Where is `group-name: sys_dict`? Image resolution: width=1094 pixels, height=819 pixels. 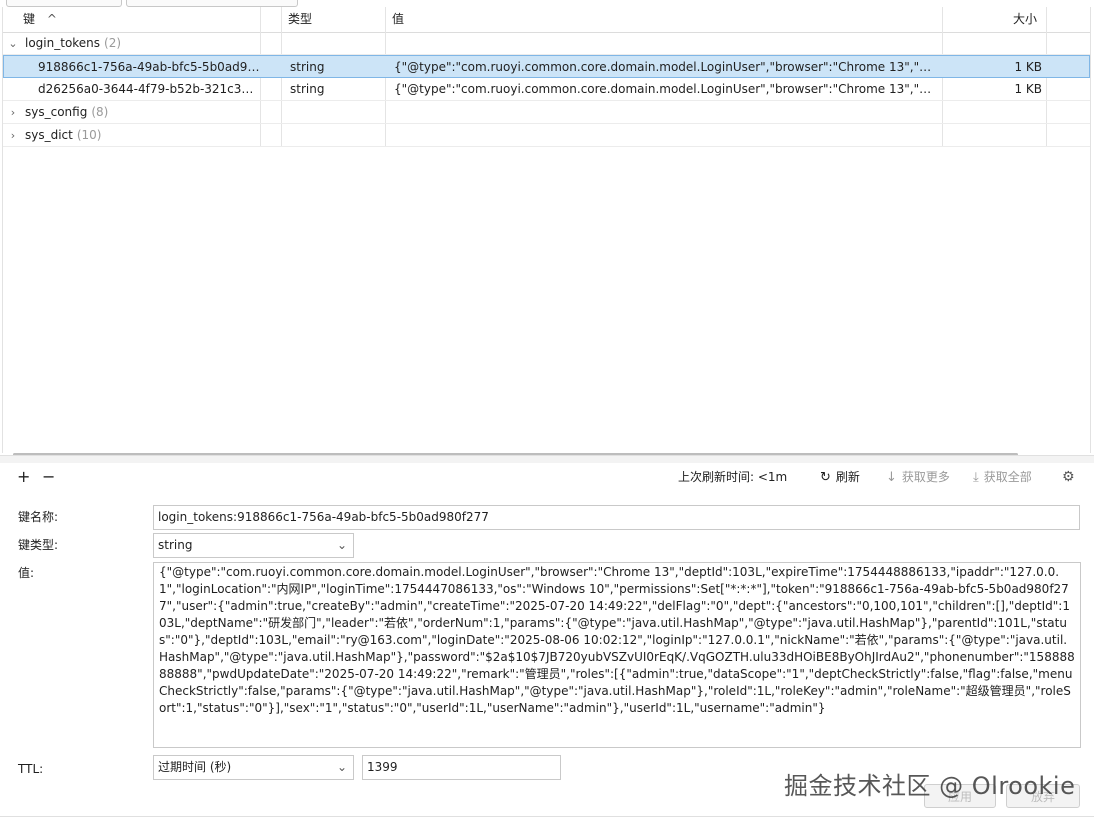 group-name: sys_dict is located at coordinates (49, 135).